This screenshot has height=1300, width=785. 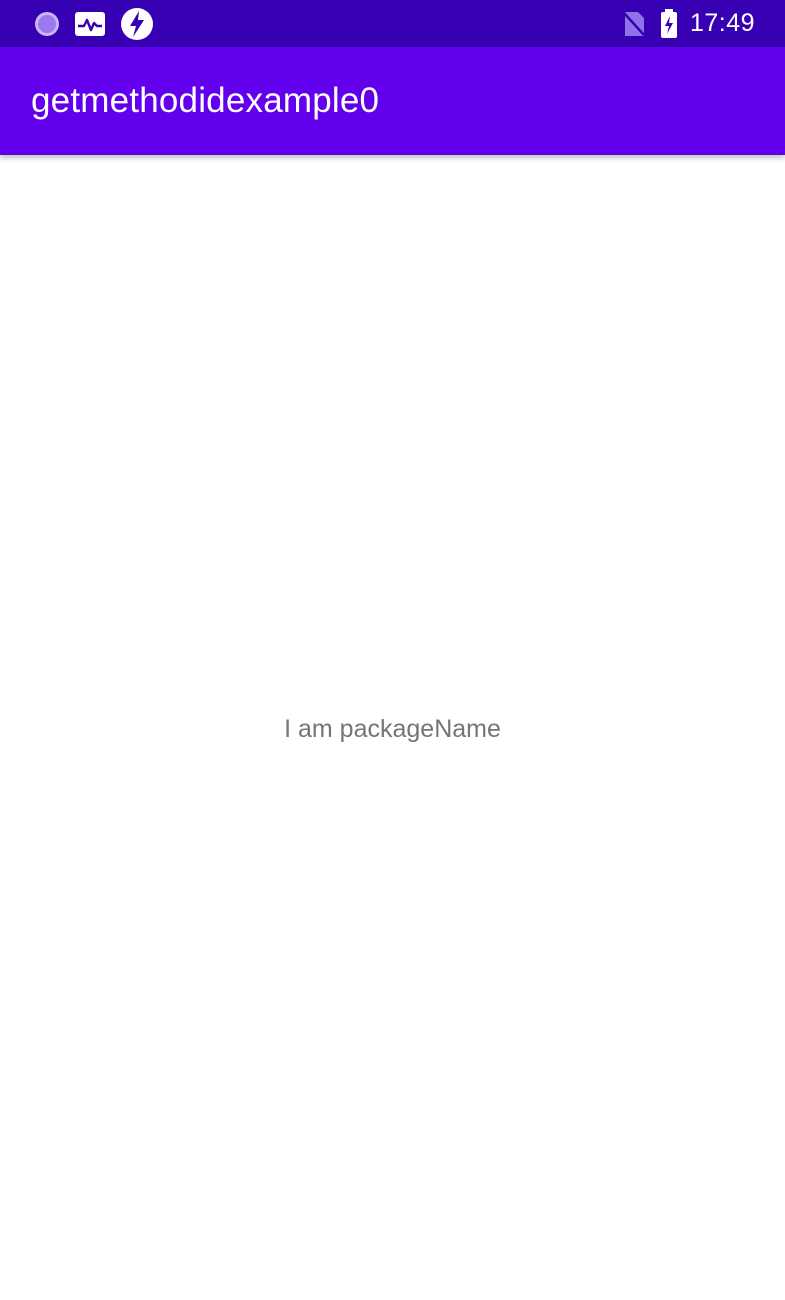 What do you see at coordinates (47, 24) in the screenshot?
I see `record-dot-icon` at bounding box center [47, 24].